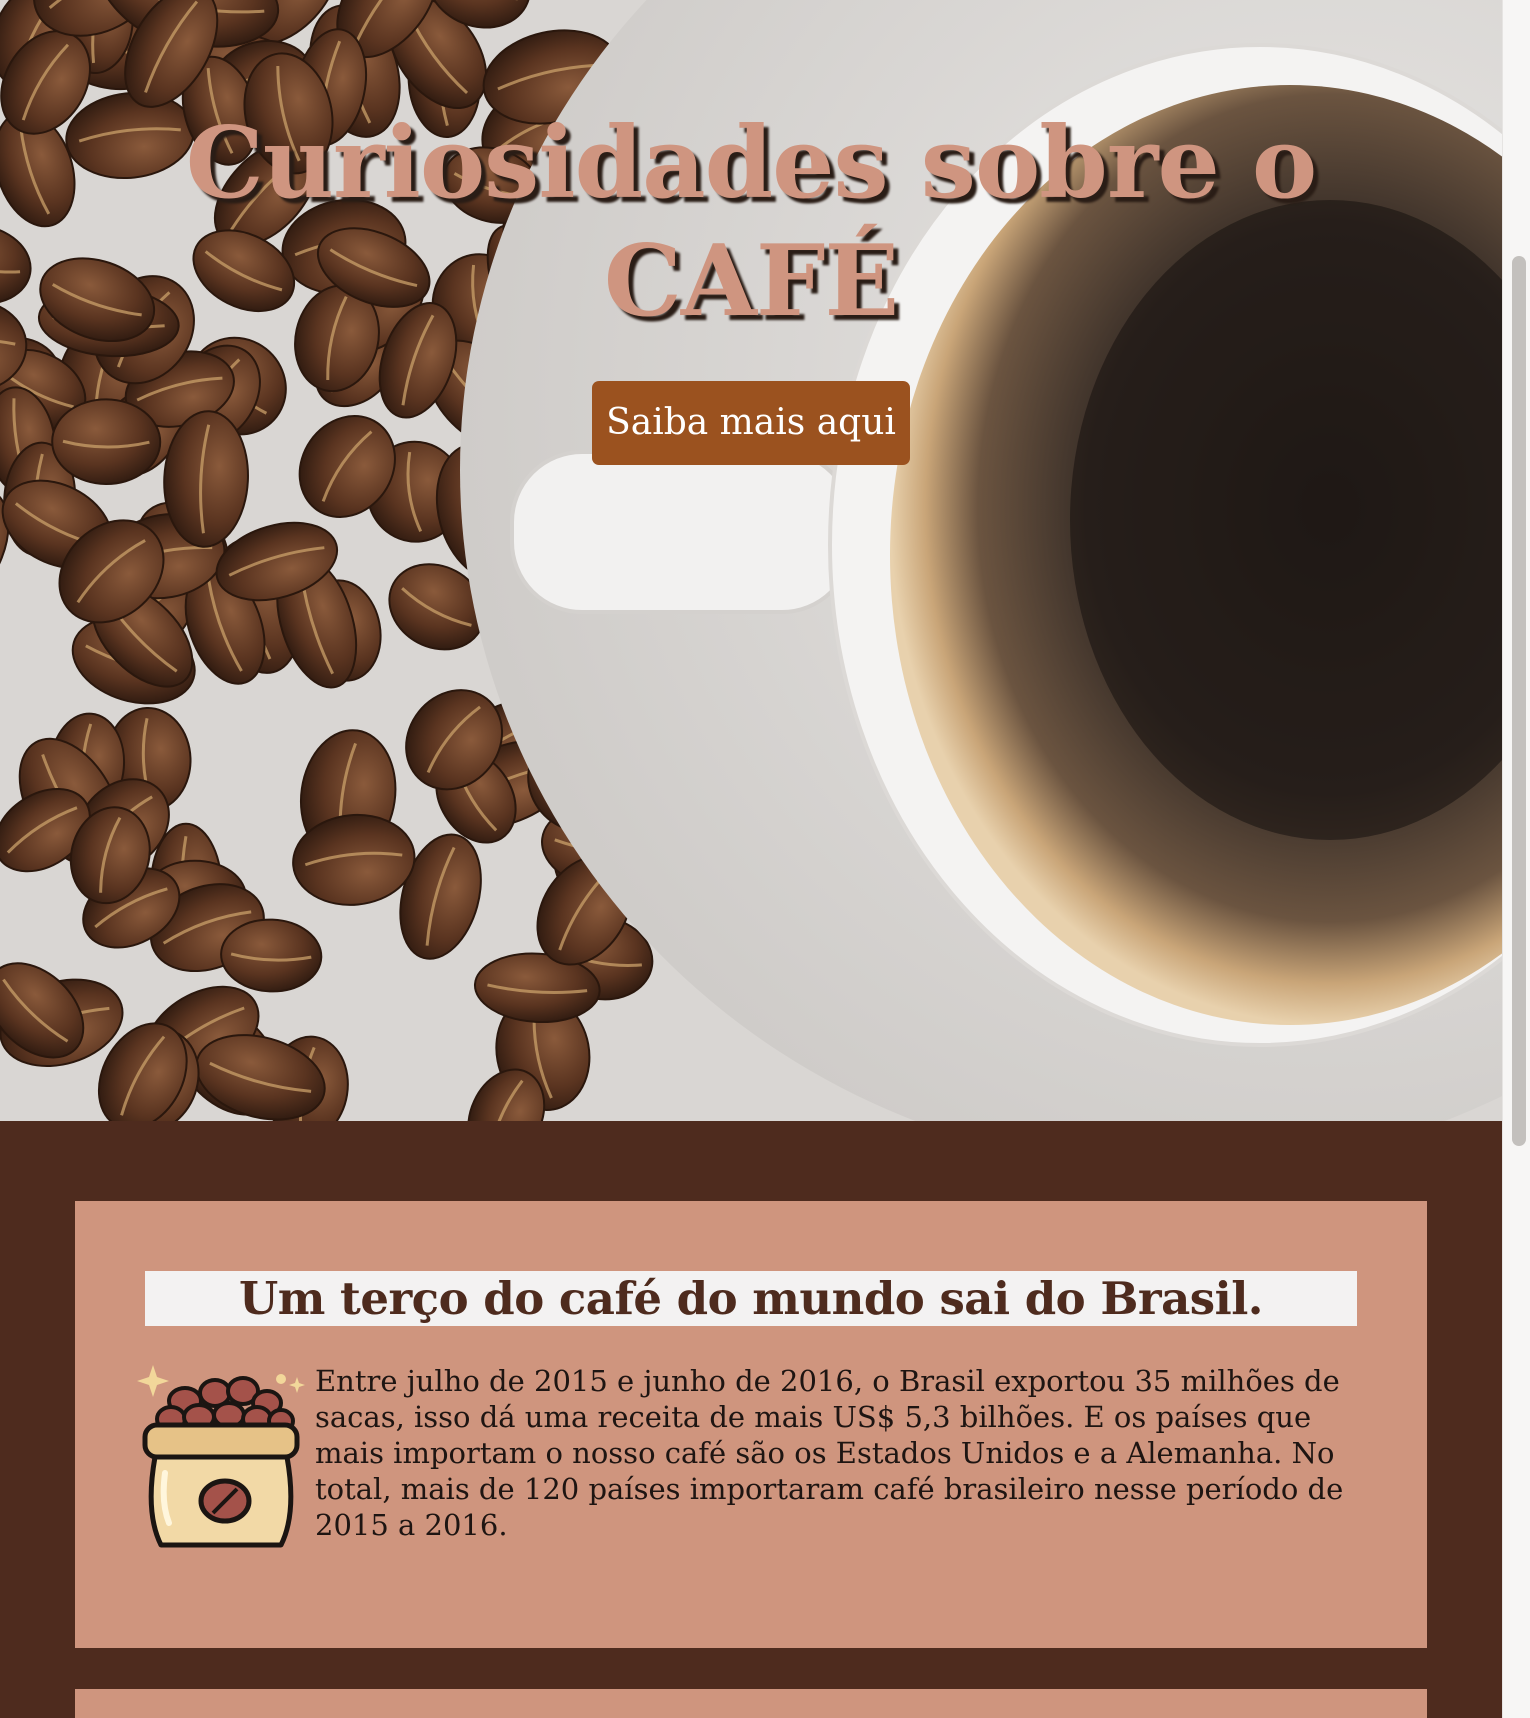  Describe the element at coordinates (751, 1703) in the screenshot. I see `fact-card-next` at that location.